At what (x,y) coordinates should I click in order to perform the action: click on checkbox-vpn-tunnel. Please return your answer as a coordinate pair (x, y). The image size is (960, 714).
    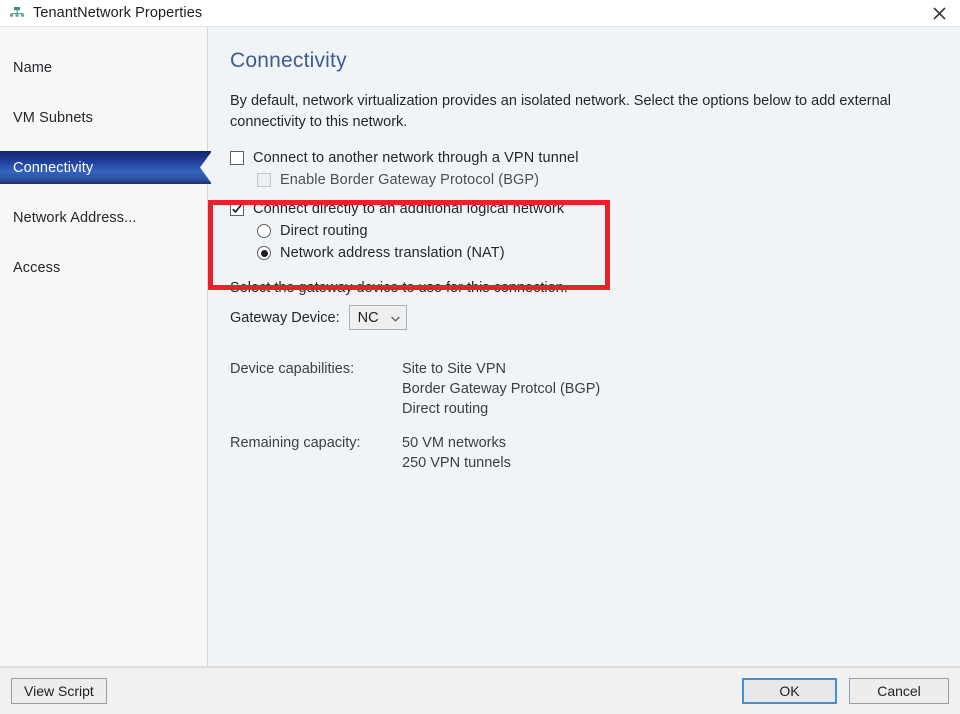
    Looking at the image, I should click on (237, 158).